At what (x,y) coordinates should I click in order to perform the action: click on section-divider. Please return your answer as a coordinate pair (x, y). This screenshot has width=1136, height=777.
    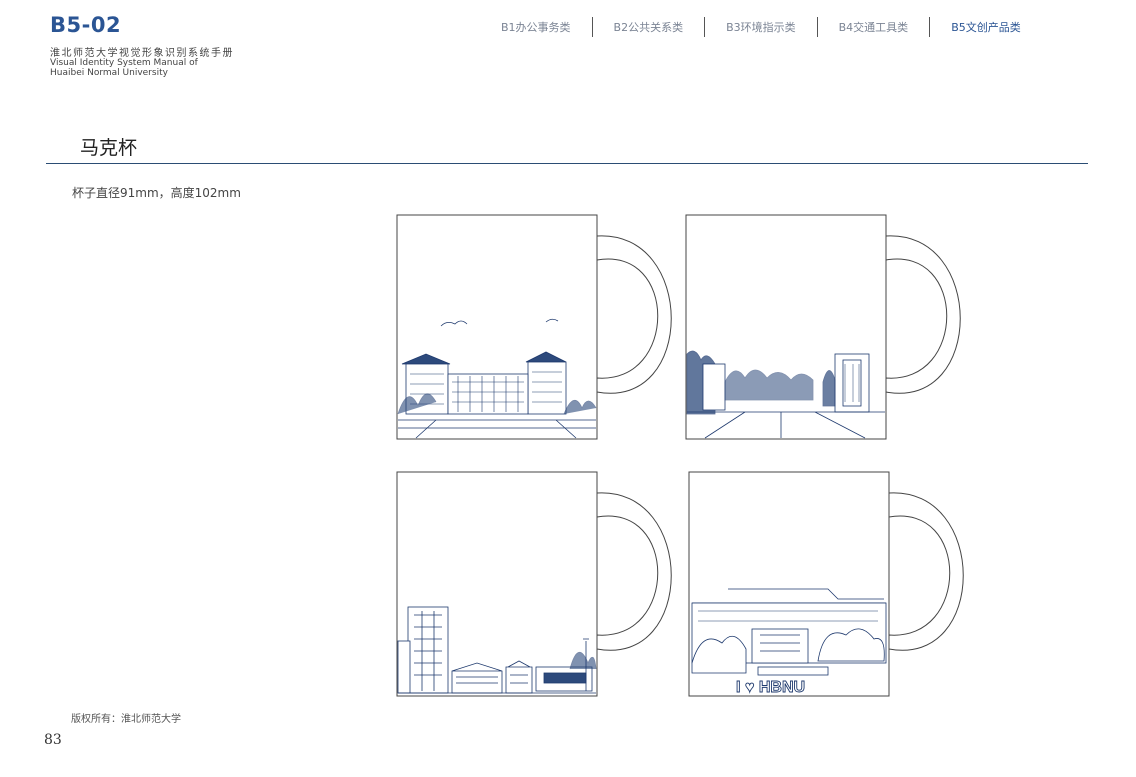
    Looking at the image, I should click on (567, 163).